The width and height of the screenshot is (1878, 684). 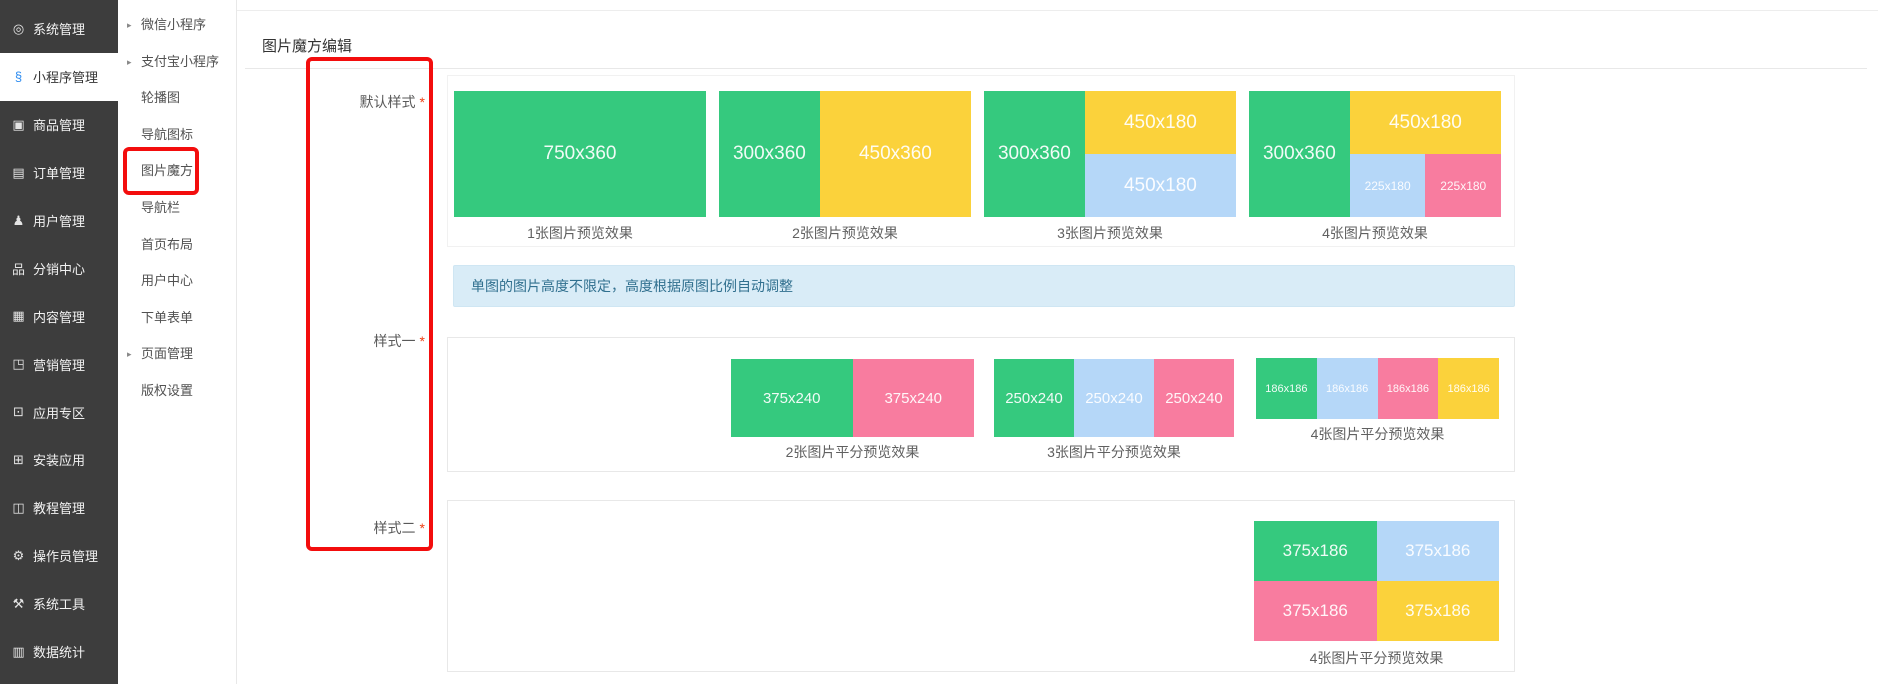 What do you see at coordinates (18, 603) in the screenshot?
I see `system-tools-icon: ⚒` at bounding box center [18, 603].